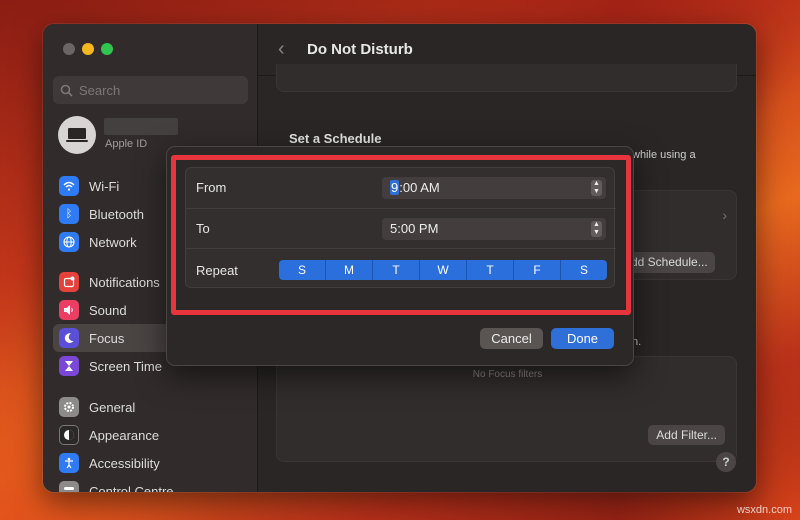 This screenshot has width=800, height=520. What do you see at coordinates (69, 463) in the screenshot?
I see `accessibility-icon` at bounding box center [69, 463].